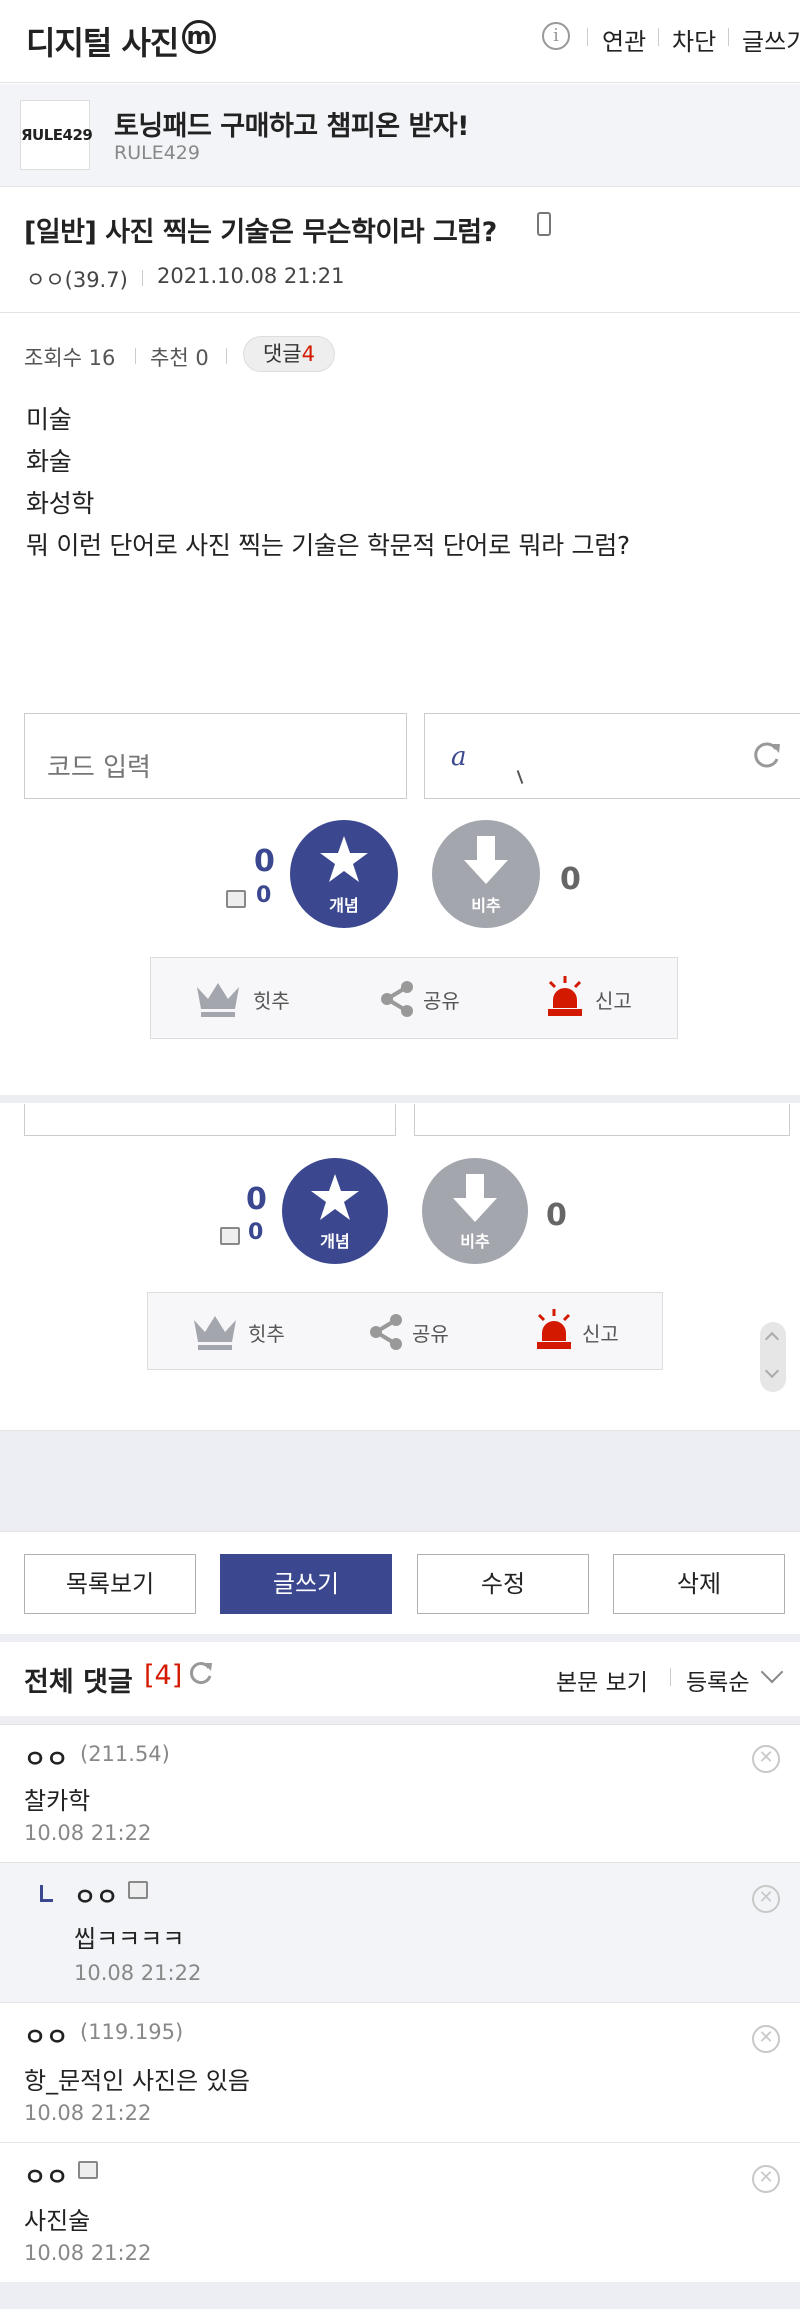 This screenshot has width=800, height=2309. I want to click on recommend-count: 추천 0, so click(179, 358).